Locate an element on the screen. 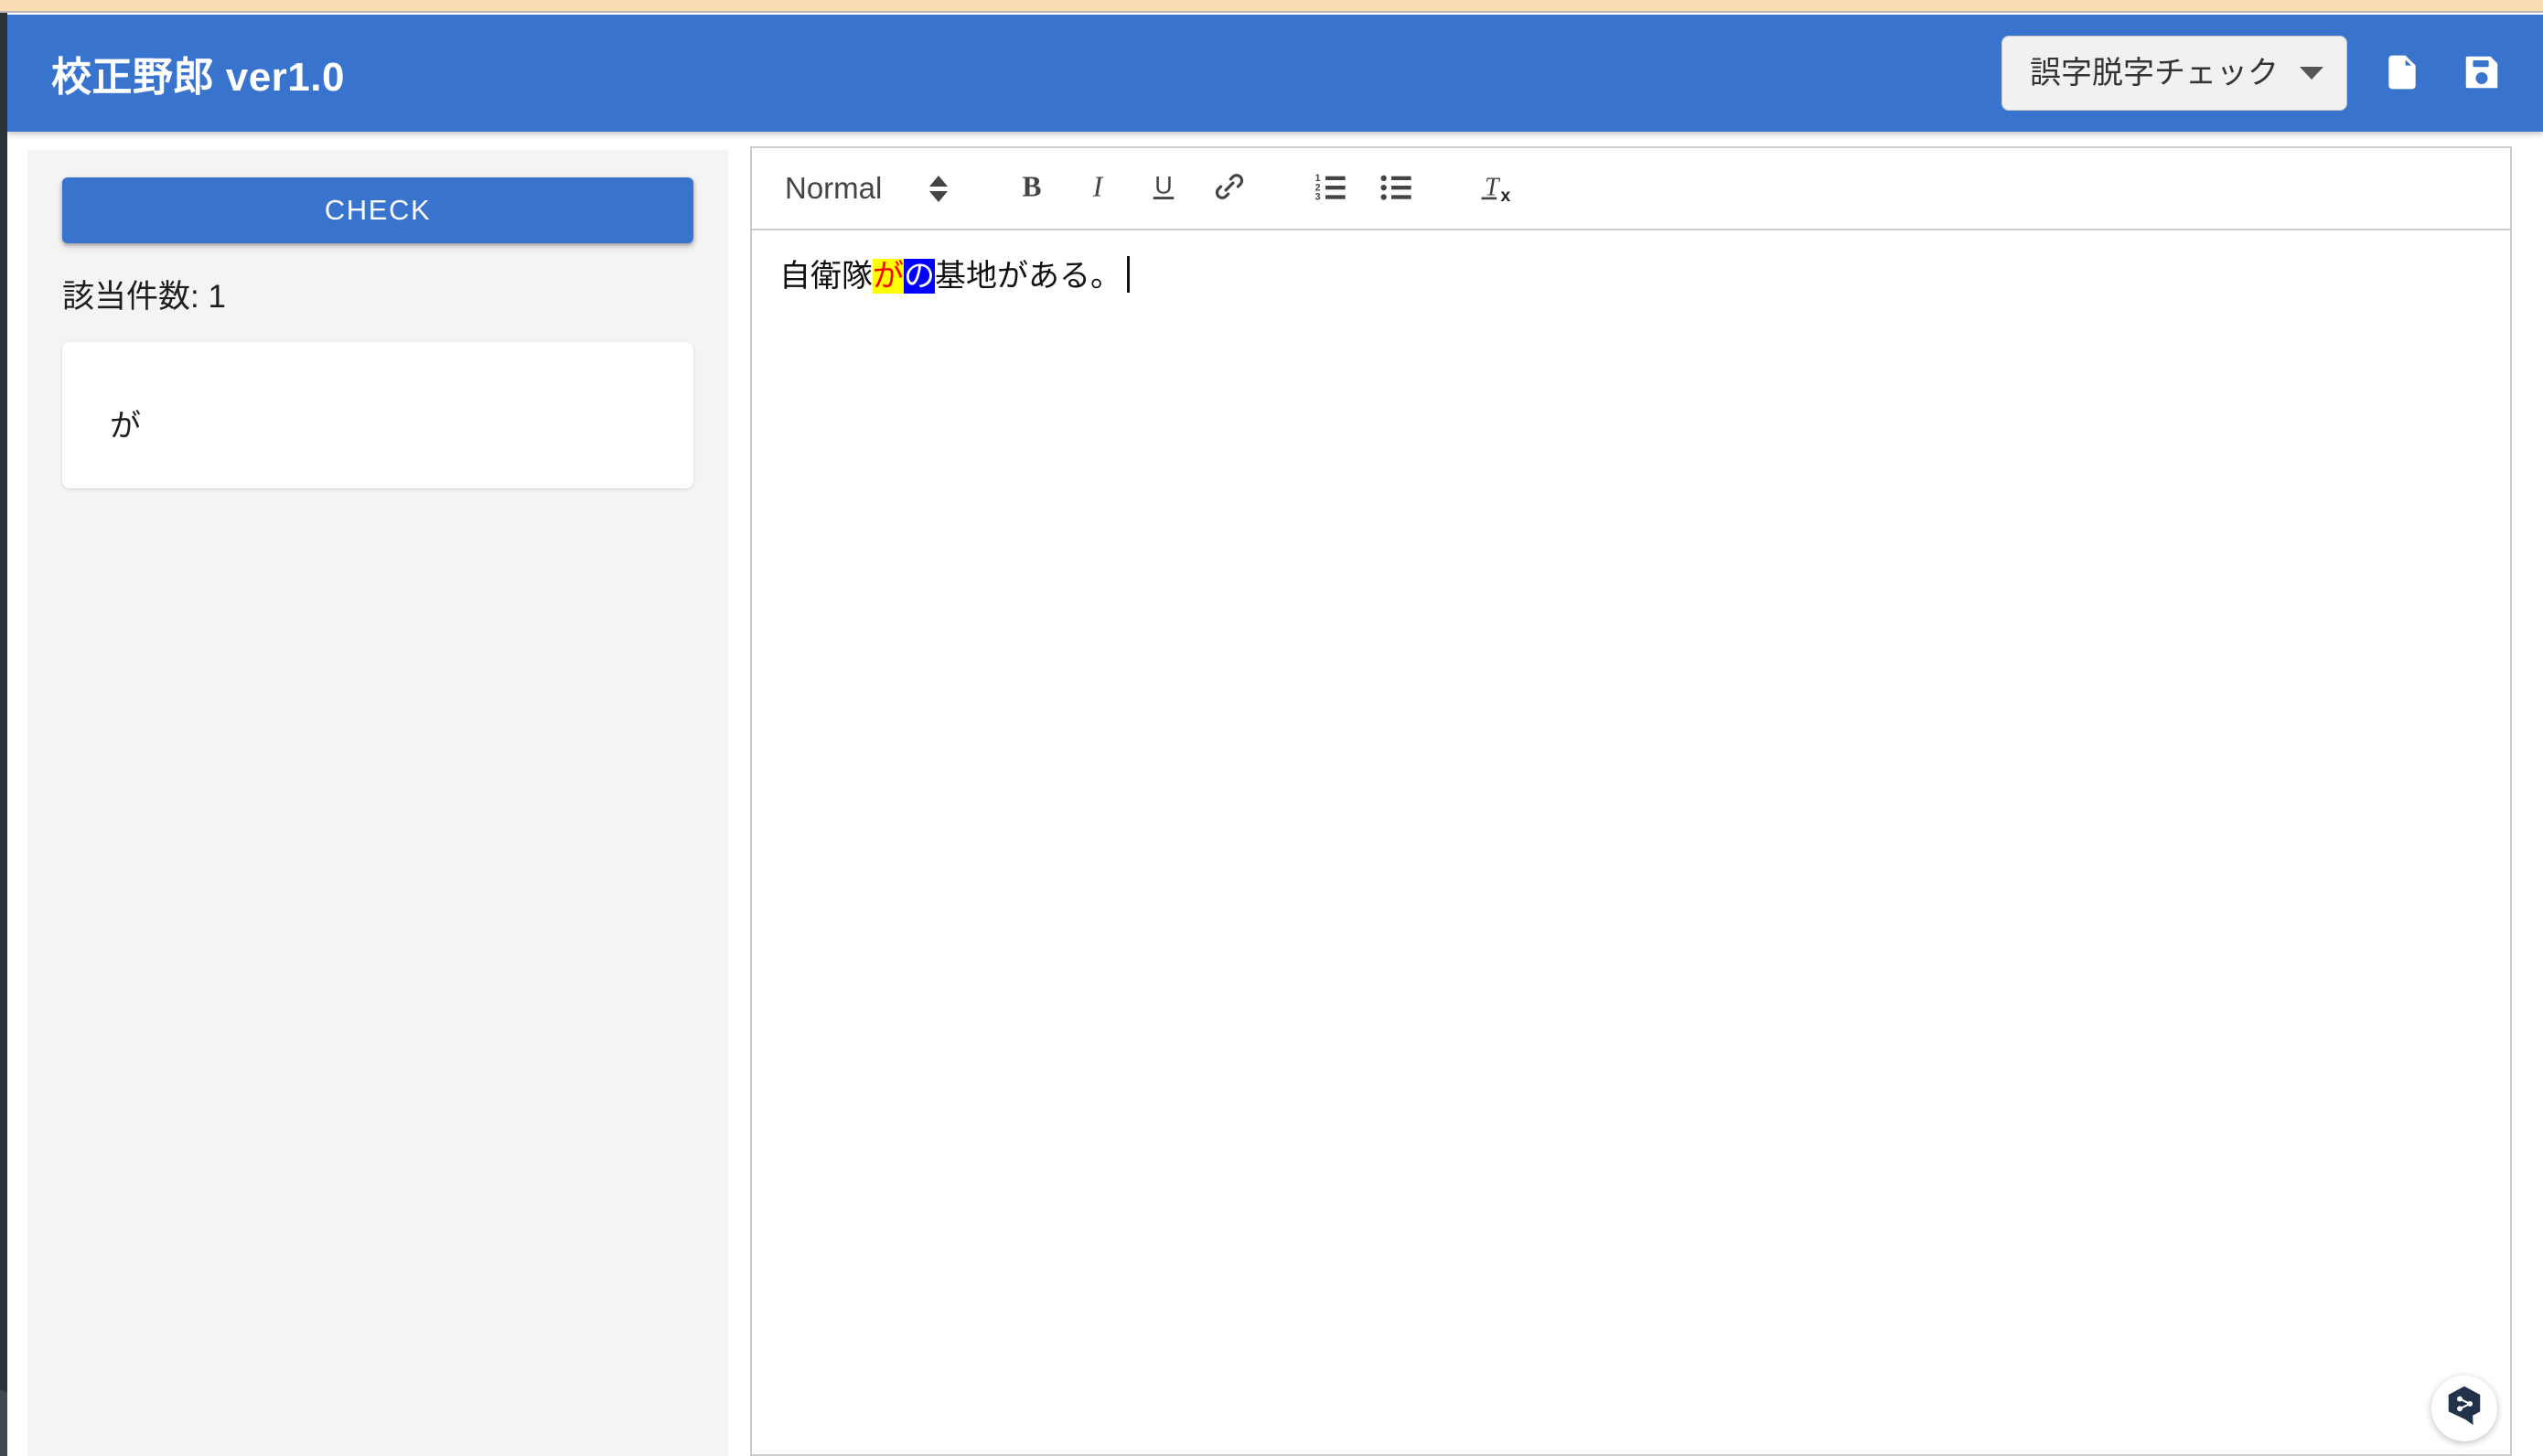 This screenshot has height=1456, width=2543. underline-button: U is located at coordinates (1163, 188).